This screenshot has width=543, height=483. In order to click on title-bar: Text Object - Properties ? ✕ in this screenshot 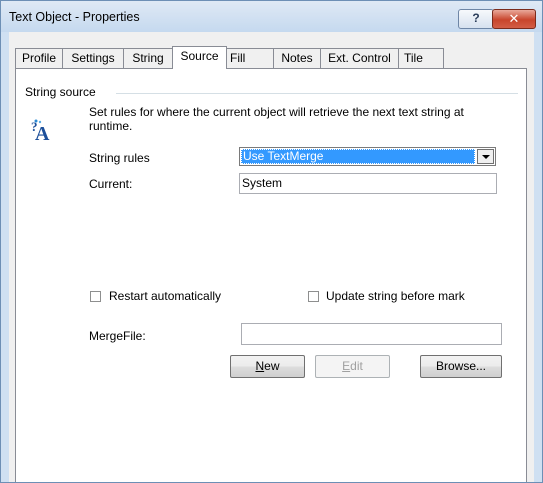, I will do `click(271, 16)`.